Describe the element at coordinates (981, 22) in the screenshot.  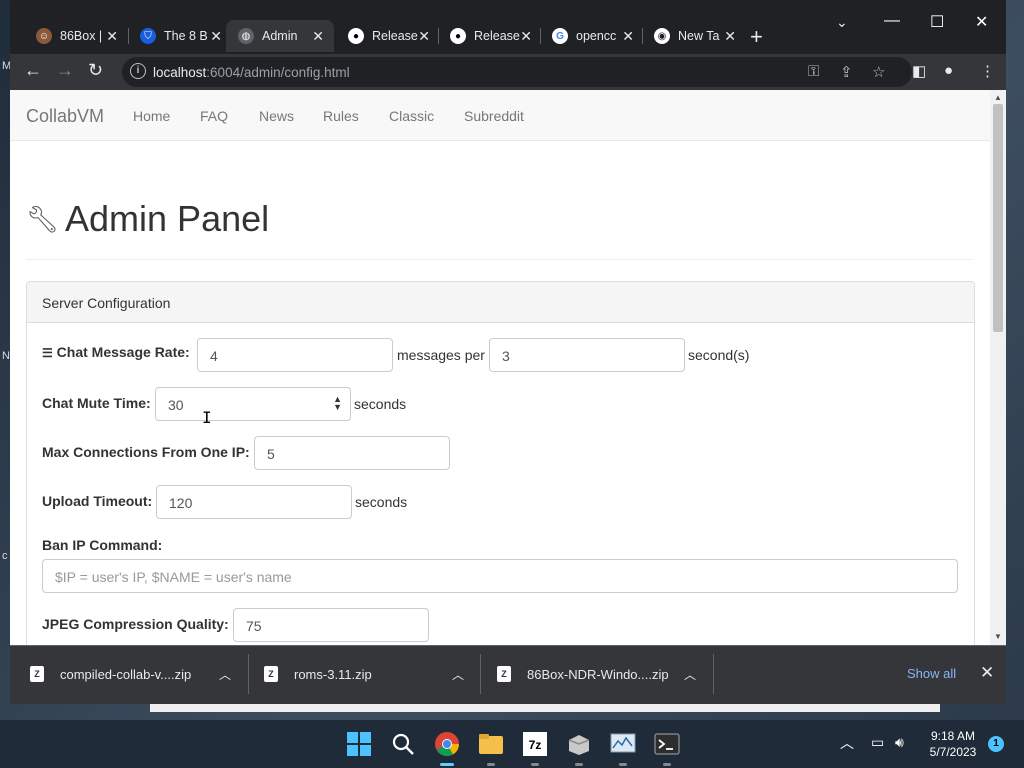
I see `close-window-icon: ✕` at that location.